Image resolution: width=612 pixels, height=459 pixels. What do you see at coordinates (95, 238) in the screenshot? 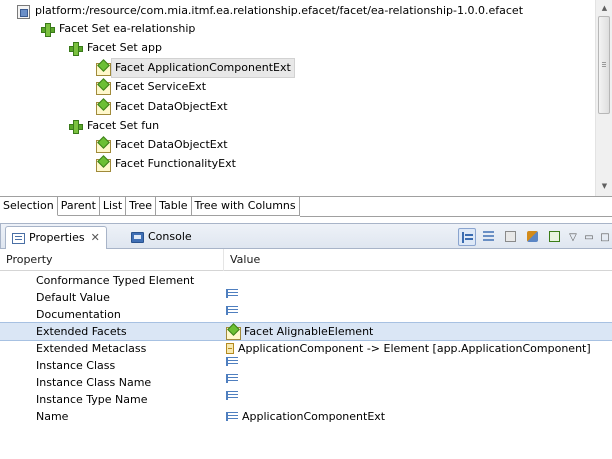
I see `close-icon: ✕` at bounding box center [95, 238].